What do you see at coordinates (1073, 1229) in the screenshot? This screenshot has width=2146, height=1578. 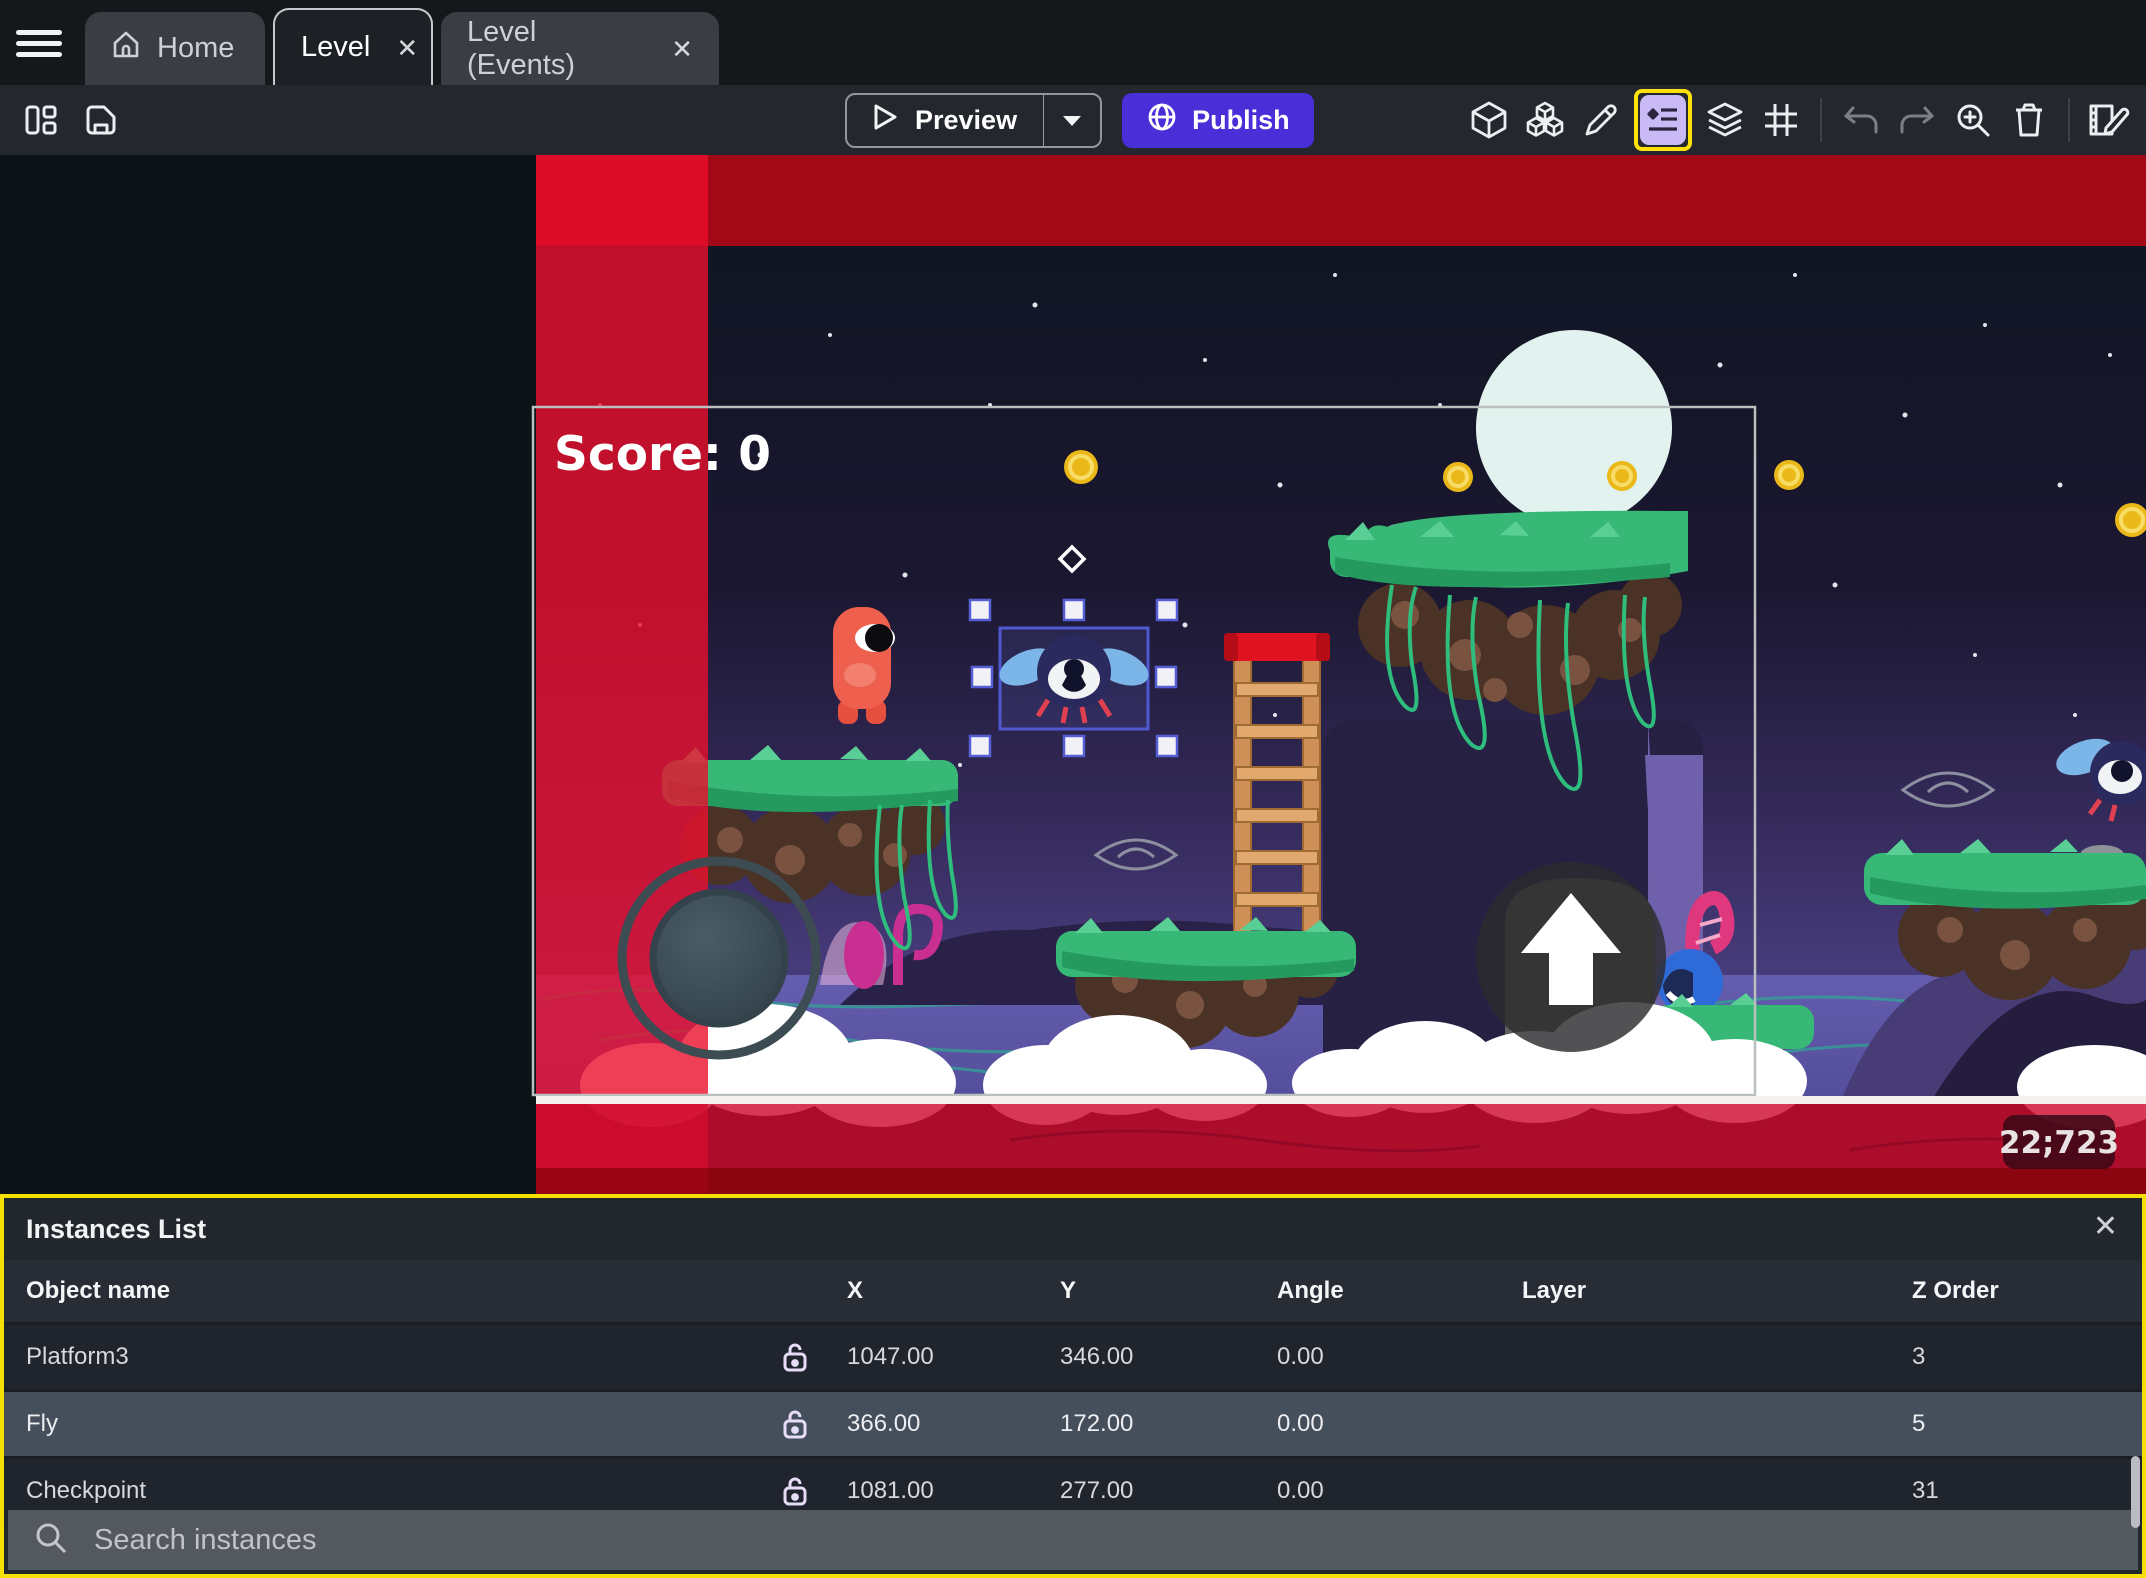 I see `instances-panel-header: Instances List ✕` at bounding box center [1073, 1229].